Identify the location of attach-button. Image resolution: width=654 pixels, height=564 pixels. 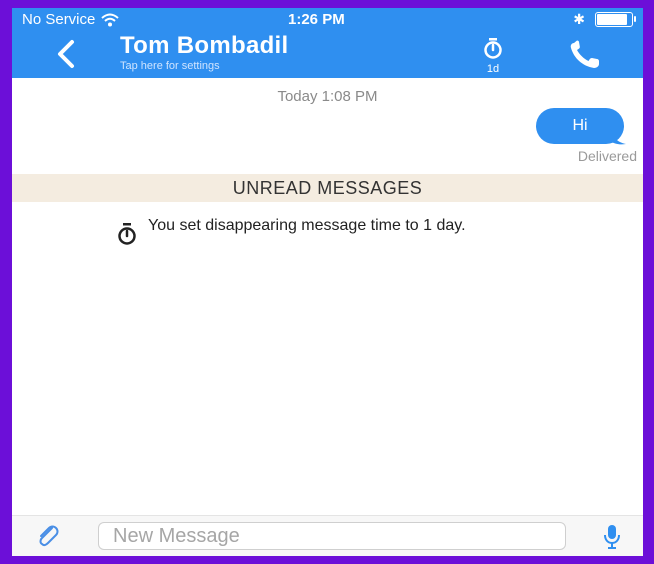
(48, 536).